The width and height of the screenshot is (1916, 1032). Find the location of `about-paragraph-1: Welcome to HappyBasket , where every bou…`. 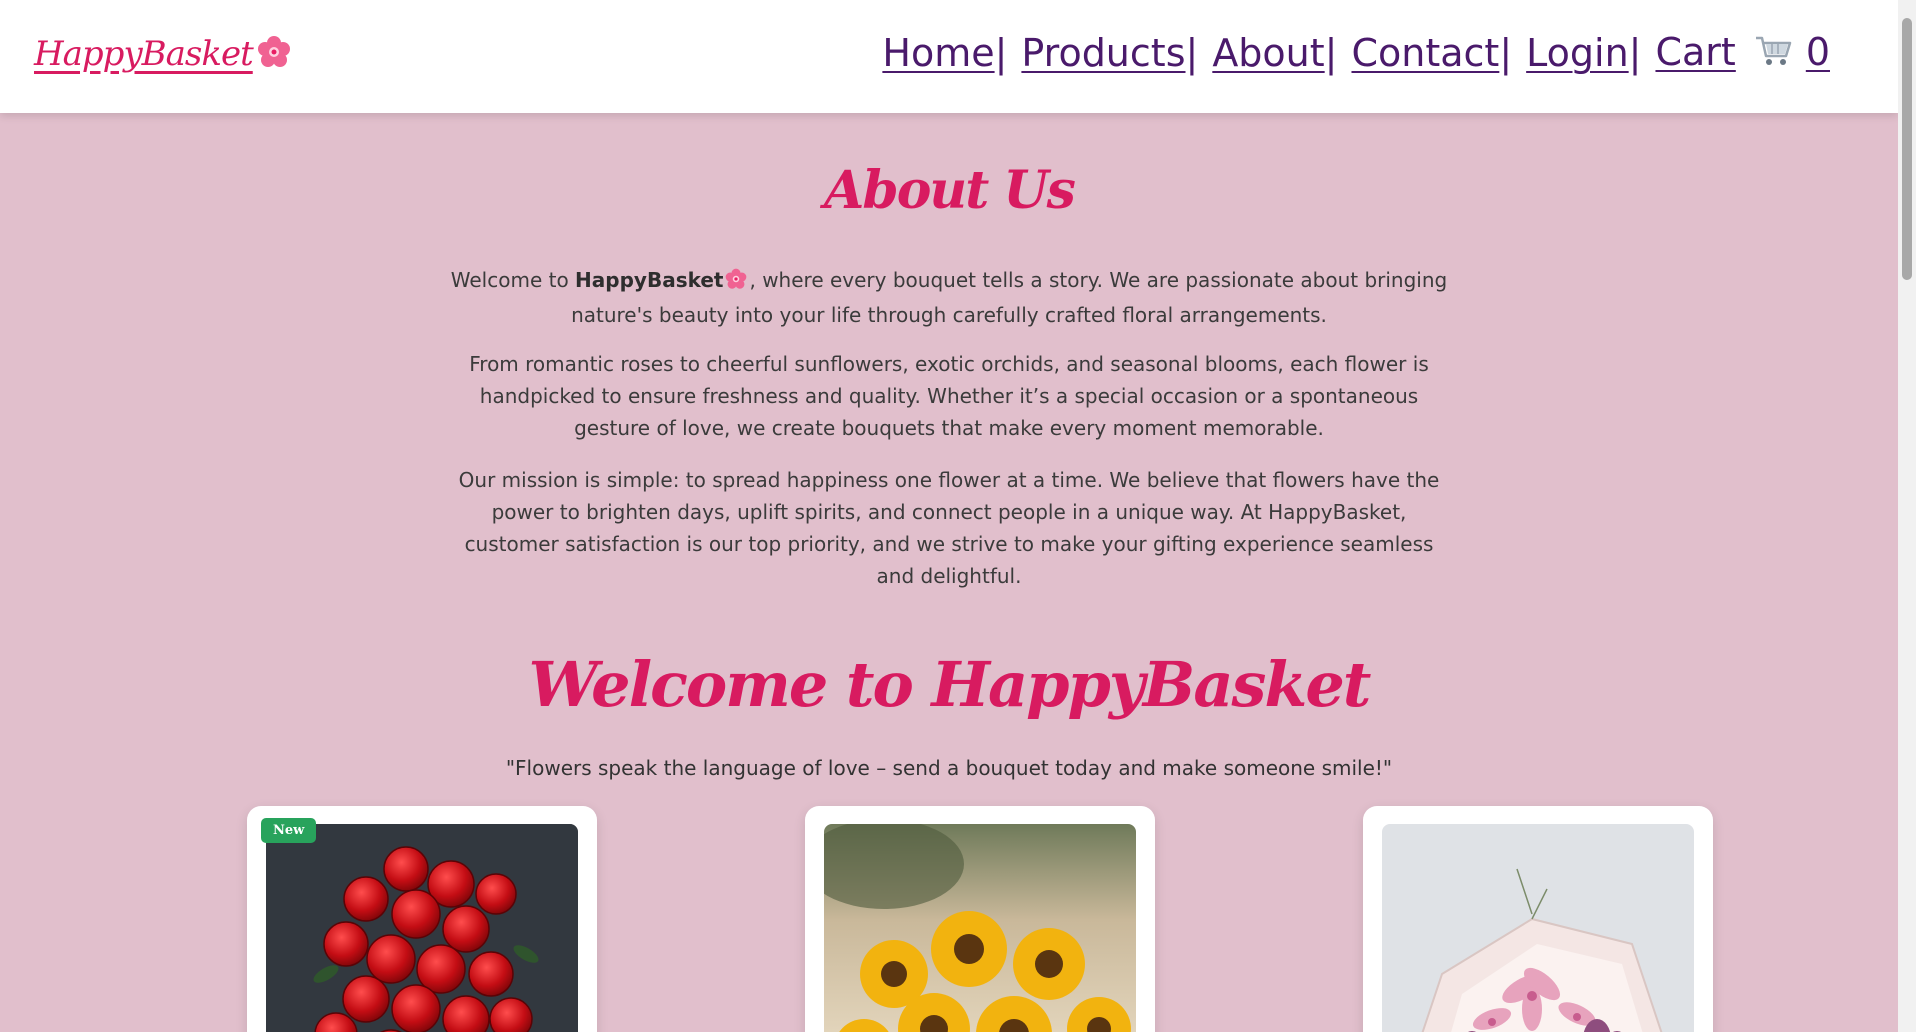

about-paragraph-1: Welcome to HappyBasket , where every bou… is located at coordinates (949, 297).